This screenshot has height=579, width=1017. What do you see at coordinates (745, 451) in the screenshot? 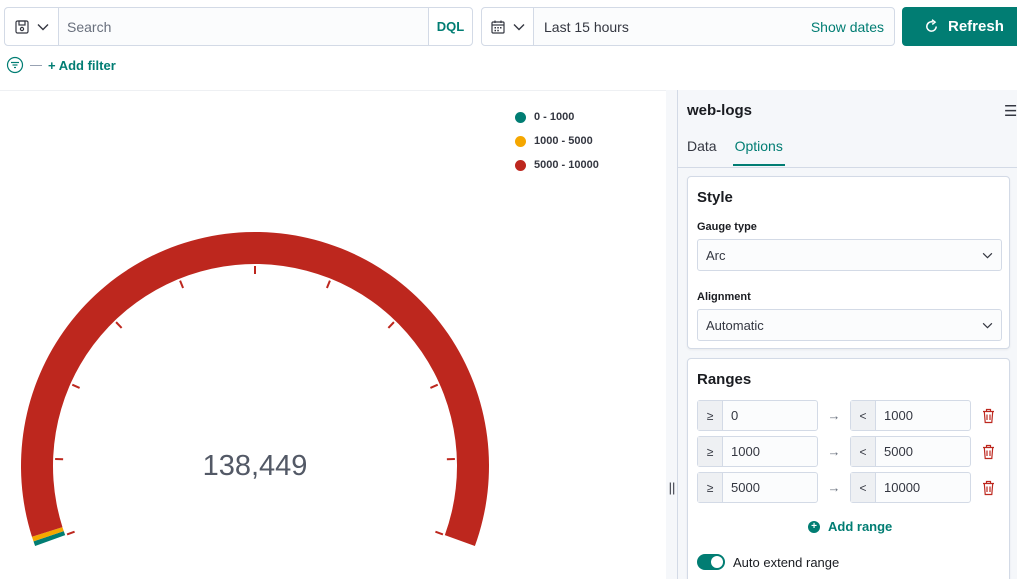
I see `range-from-value: 1000` at bounding box center [745, 451].